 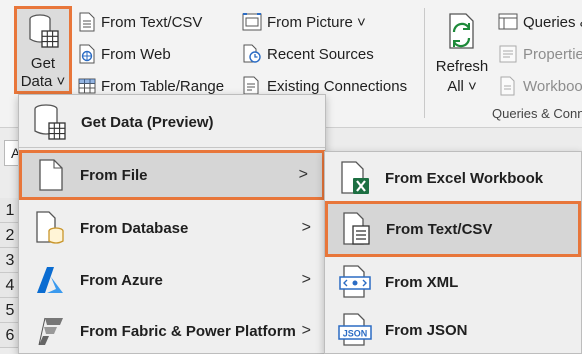 I want to click on row-header: 6, so click(x=10, y=335).